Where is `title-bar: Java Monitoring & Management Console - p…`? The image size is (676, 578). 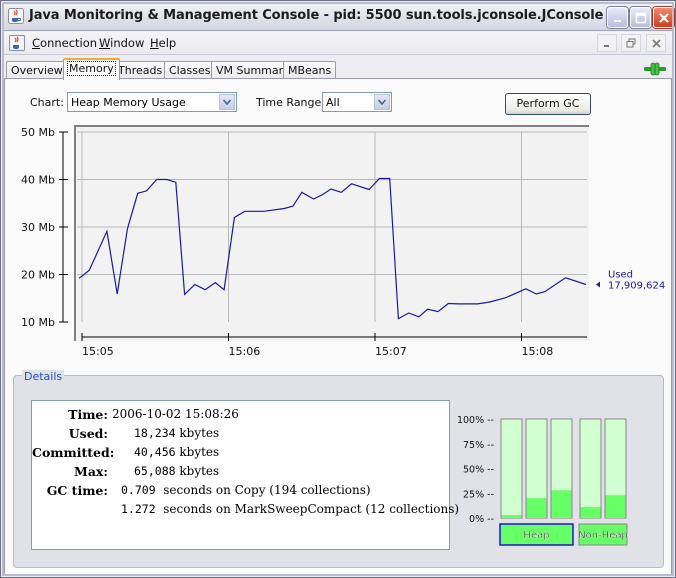 title-bar: Java Monitoring & Management Console - p… is located at coordinates (338, 16).